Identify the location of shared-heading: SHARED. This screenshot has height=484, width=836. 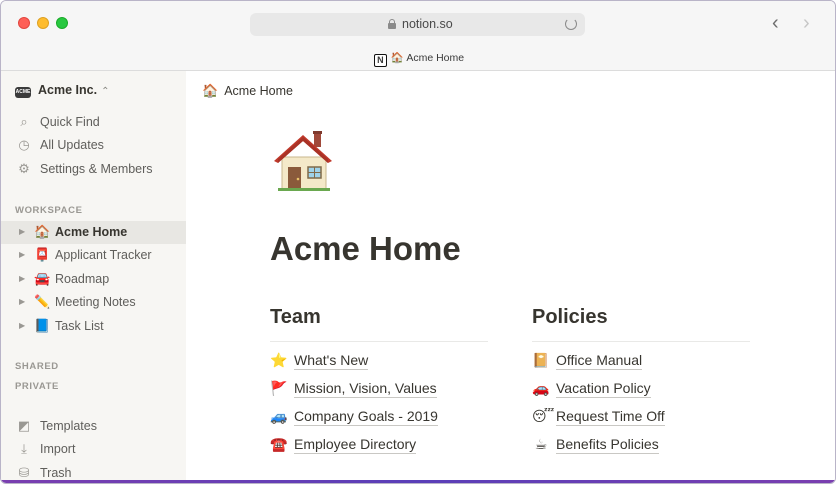
(37, 366).